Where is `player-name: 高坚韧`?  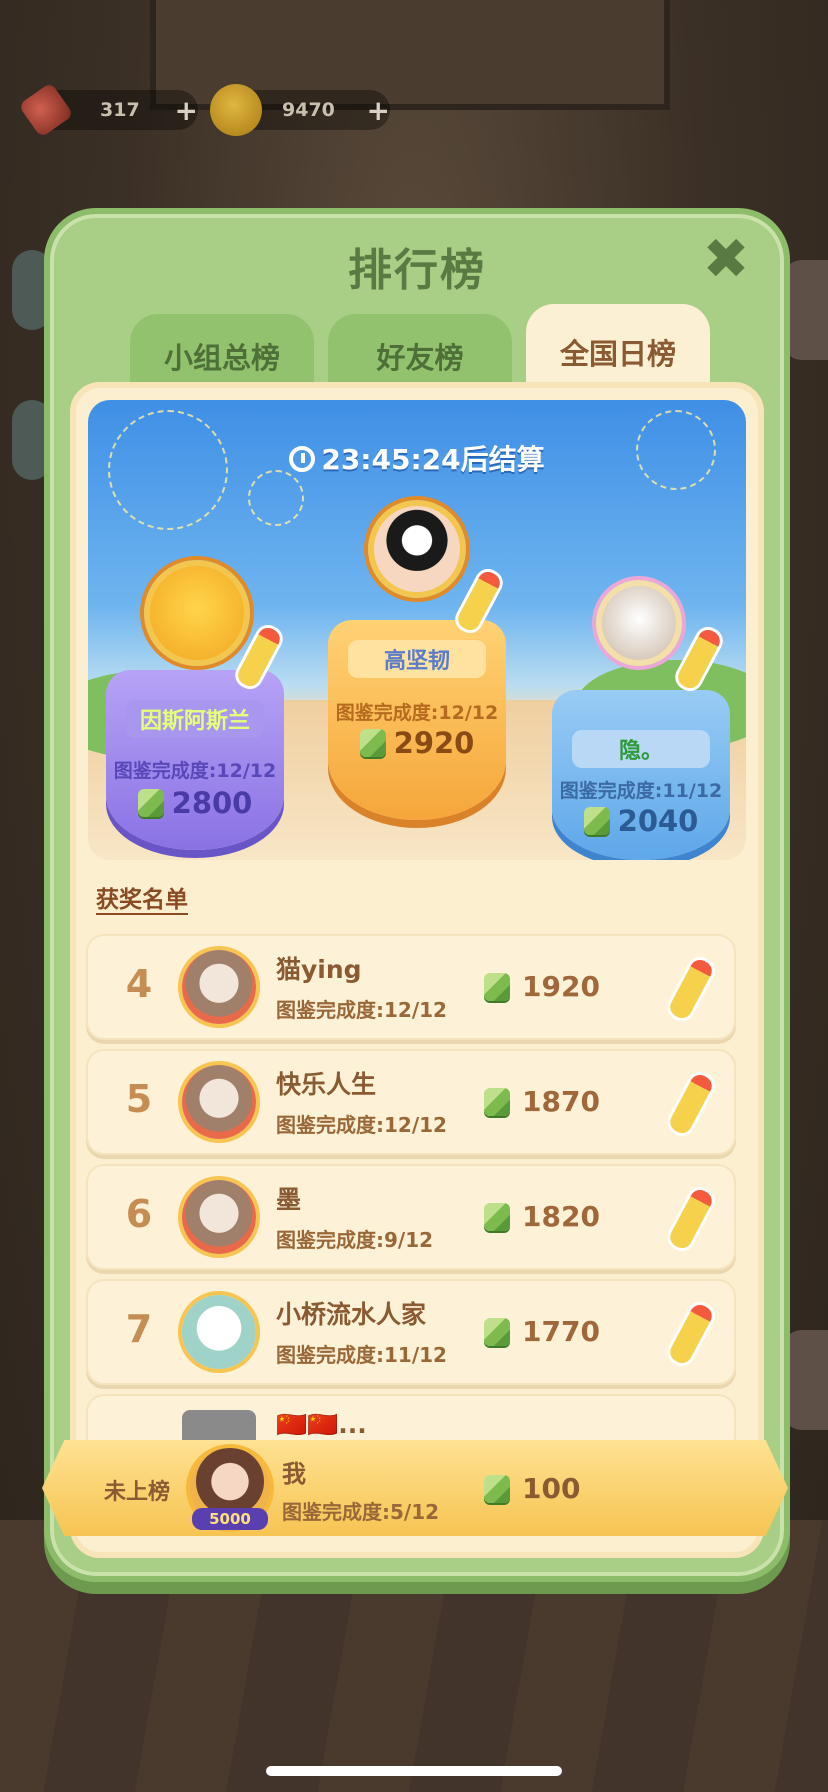 player-name: 高坚韧 is located at coordinates (417, 659).